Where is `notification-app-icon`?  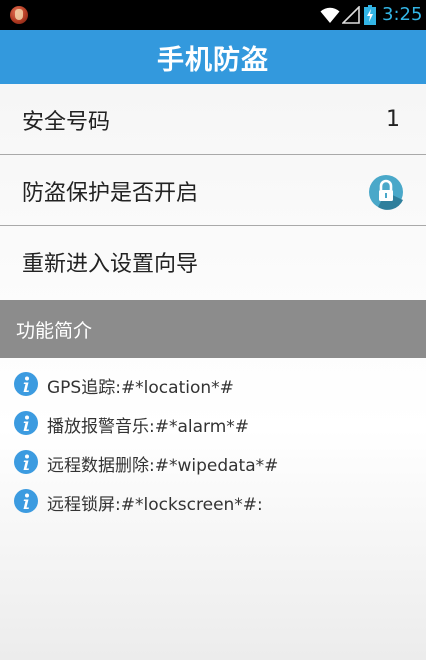 notification-app-icon is located at coordinates (19, 15).